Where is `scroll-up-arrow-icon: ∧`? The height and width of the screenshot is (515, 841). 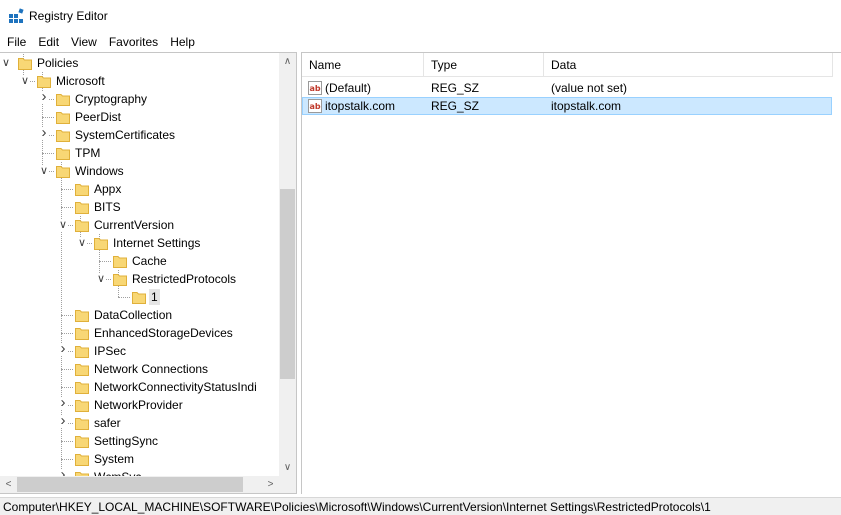
scroll-up-arrow-icon: ∧ is located at coordinates (287, 61).